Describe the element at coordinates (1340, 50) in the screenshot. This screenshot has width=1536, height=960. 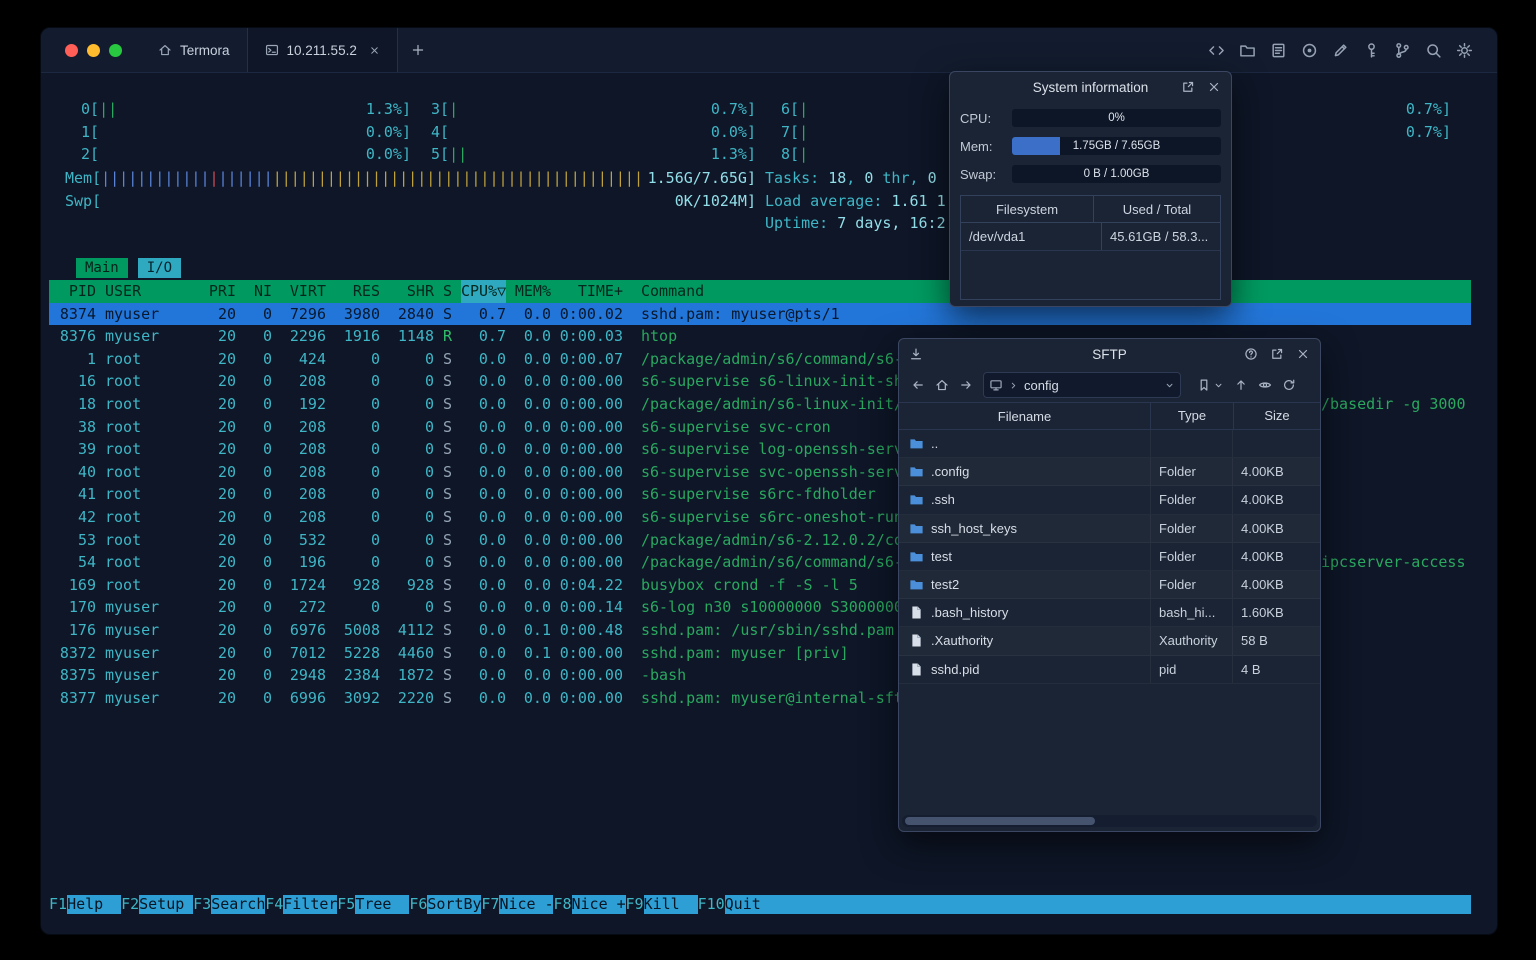
I see `edit-icon` at that location.